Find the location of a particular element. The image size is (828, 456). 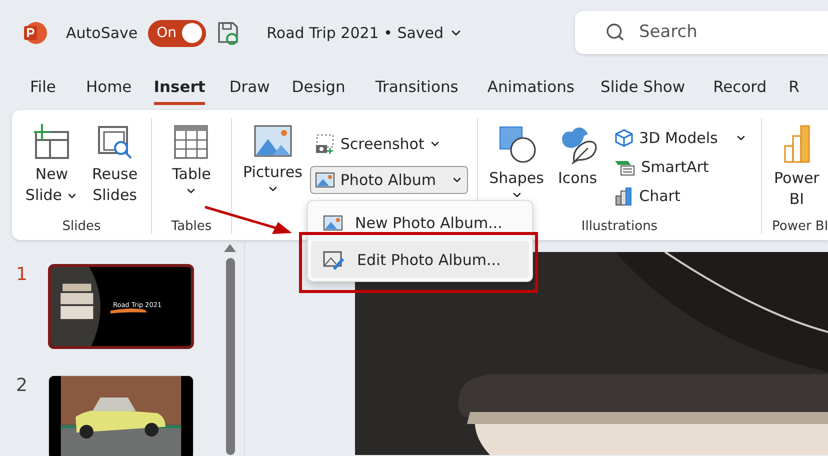

scroll-up-icon is located at coordinates (230, 248).